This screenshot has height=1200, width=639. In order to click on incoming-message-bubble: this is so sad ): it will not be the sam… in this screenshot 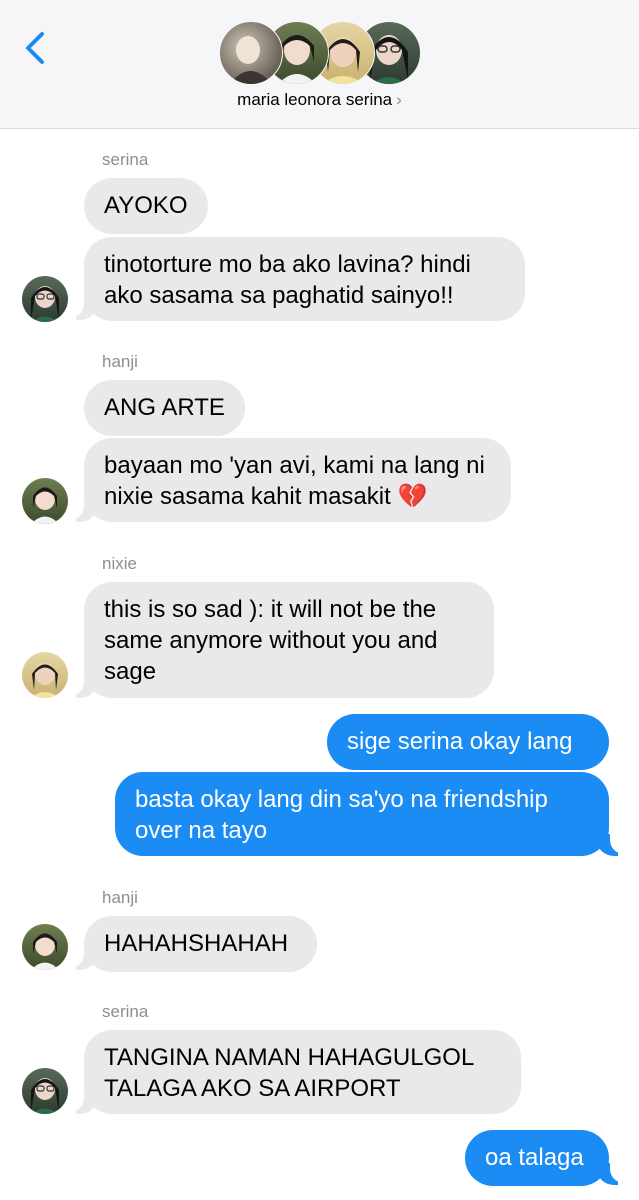, I will do `click(289, 640)`.